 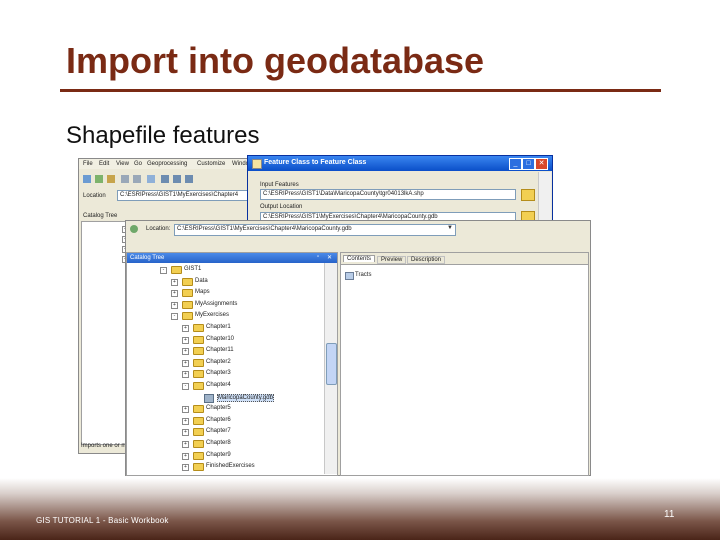 What do you see at coordinates (225, 328) in the screenshot?
I see `tree-item: + Chapter1` at bounding box center [225, 328].